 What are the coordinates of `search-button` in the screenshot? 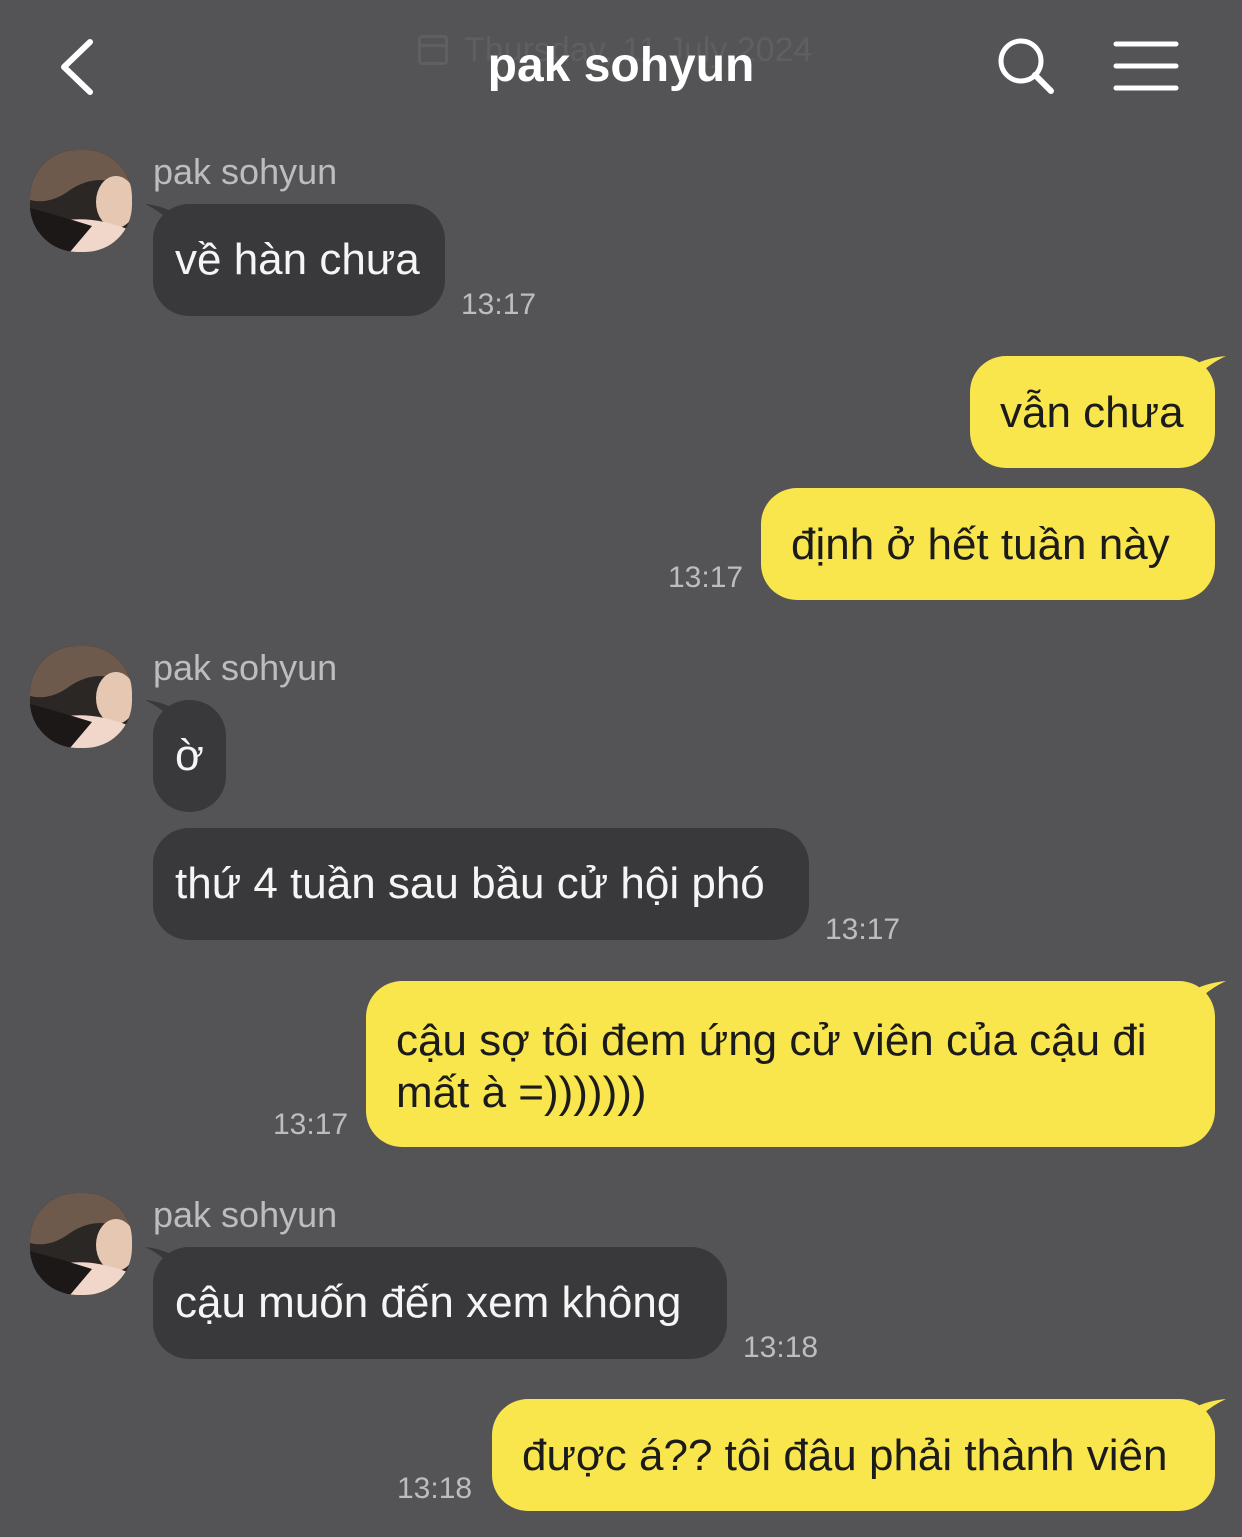 It's located at (1026, 66).